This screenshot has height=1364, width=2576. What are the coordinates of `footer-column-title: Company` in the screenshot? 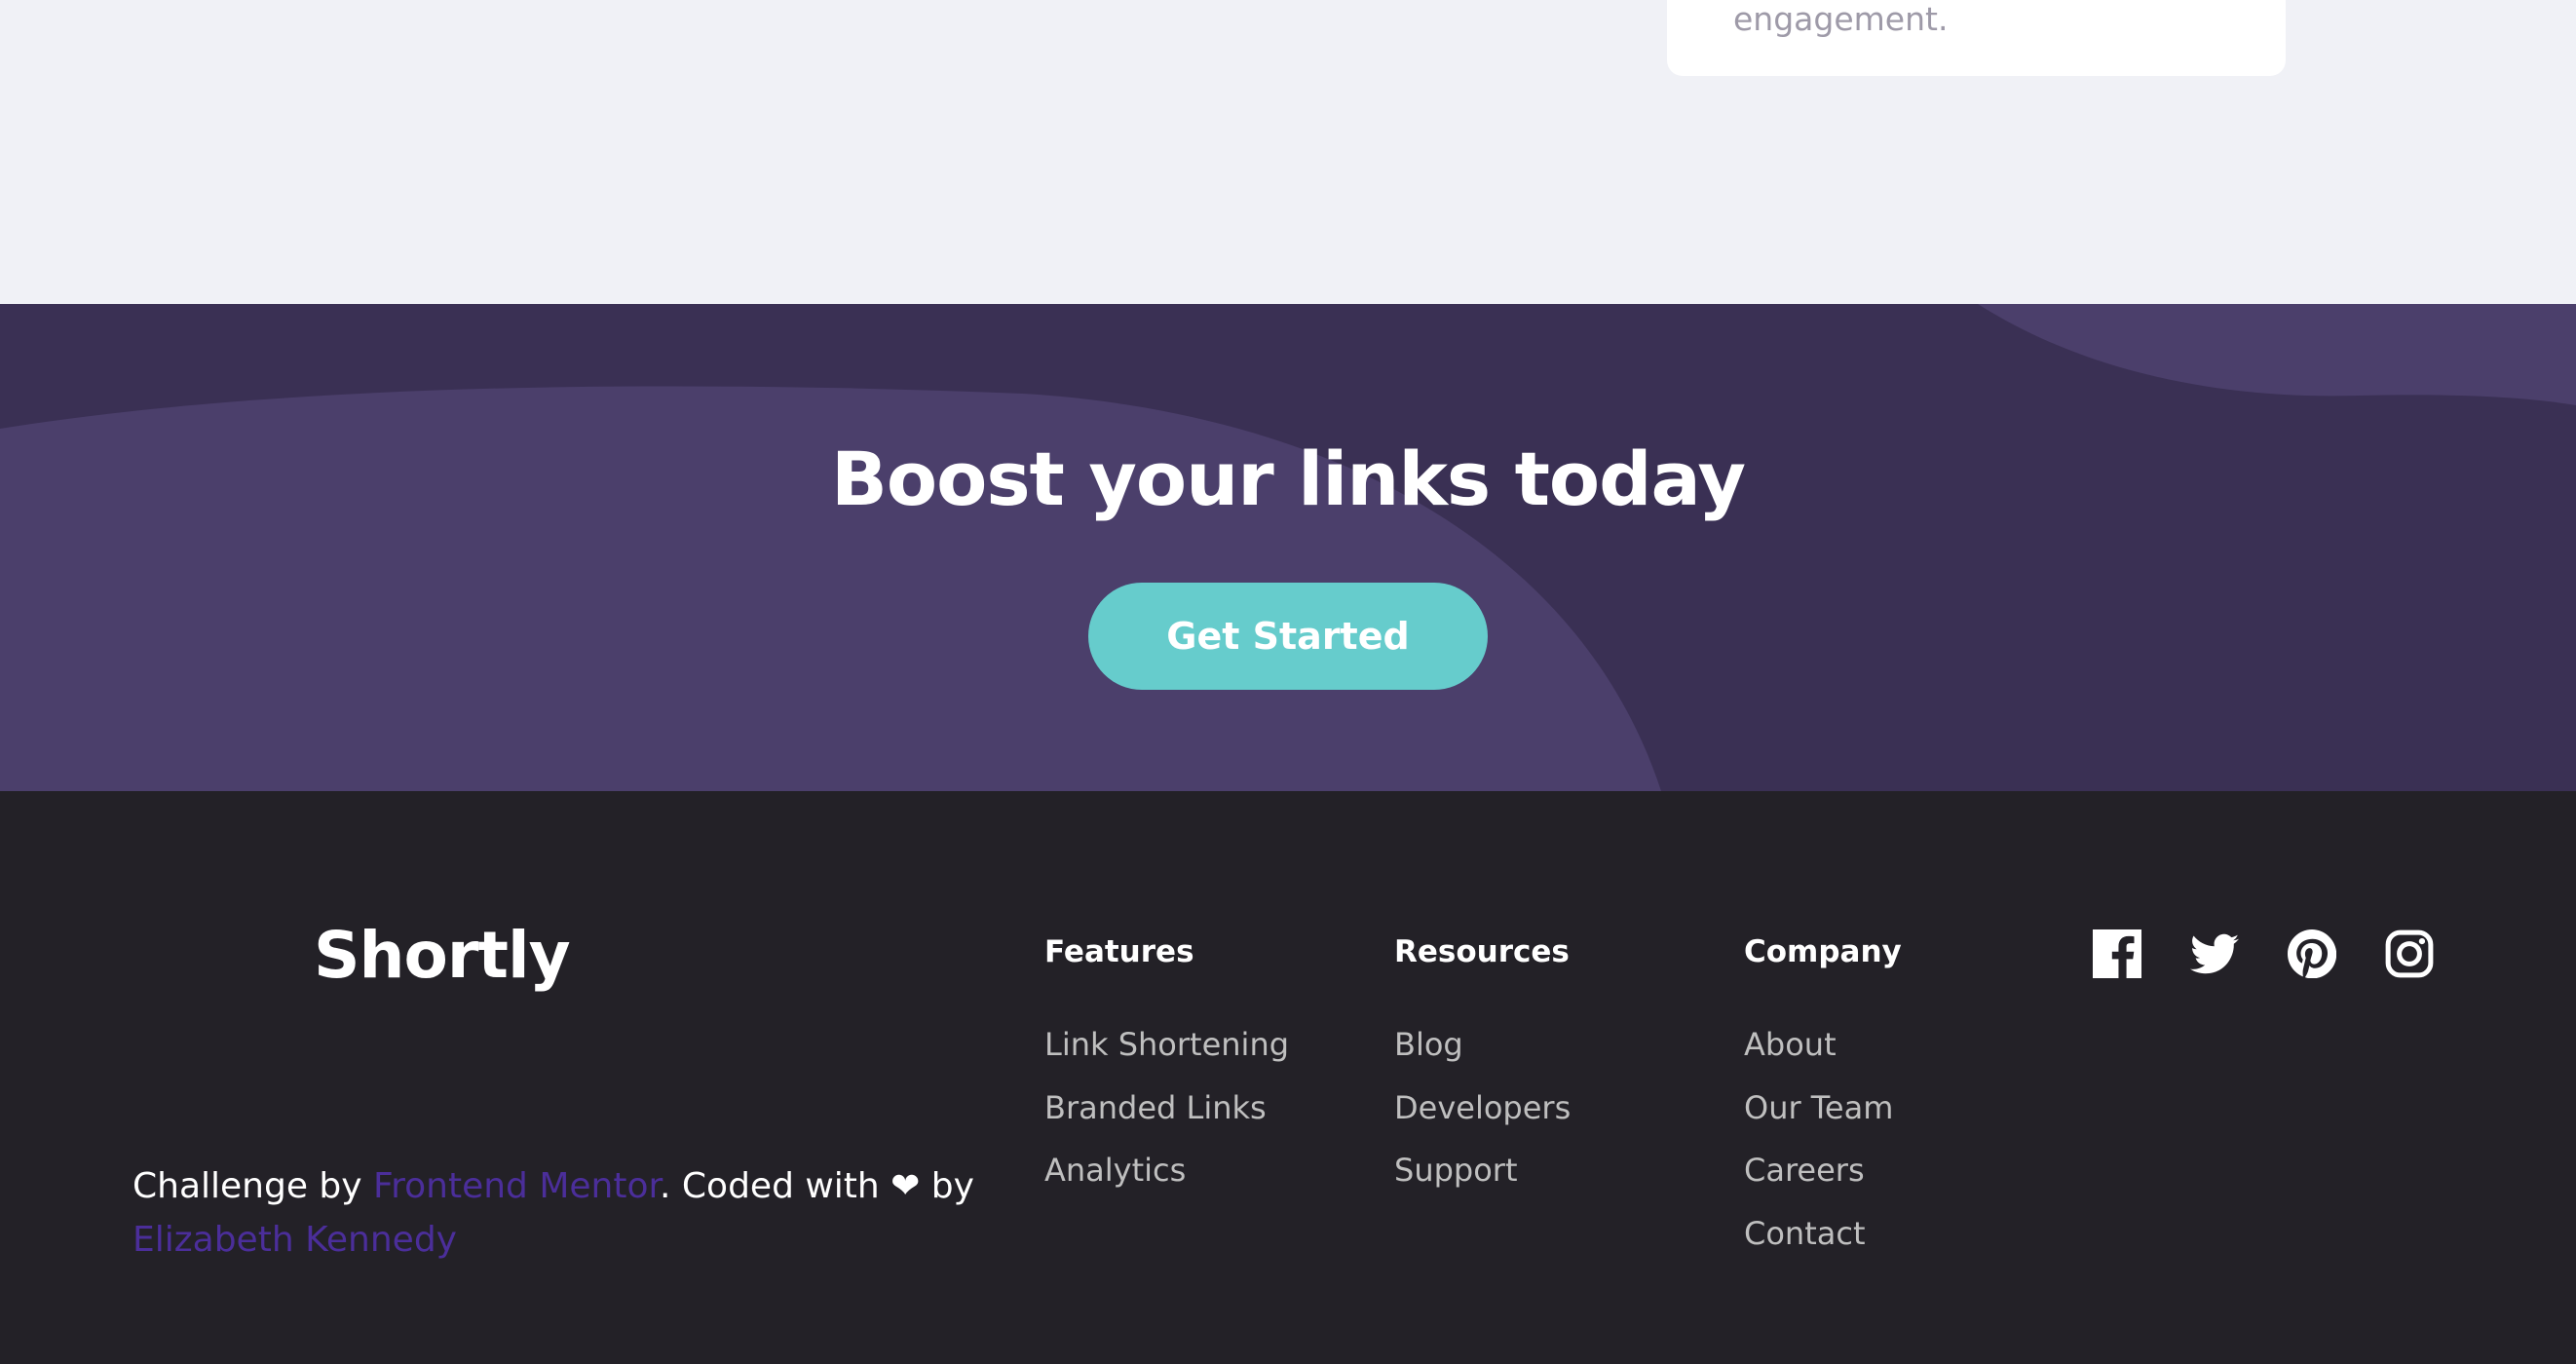 It's located at (1823, 951).